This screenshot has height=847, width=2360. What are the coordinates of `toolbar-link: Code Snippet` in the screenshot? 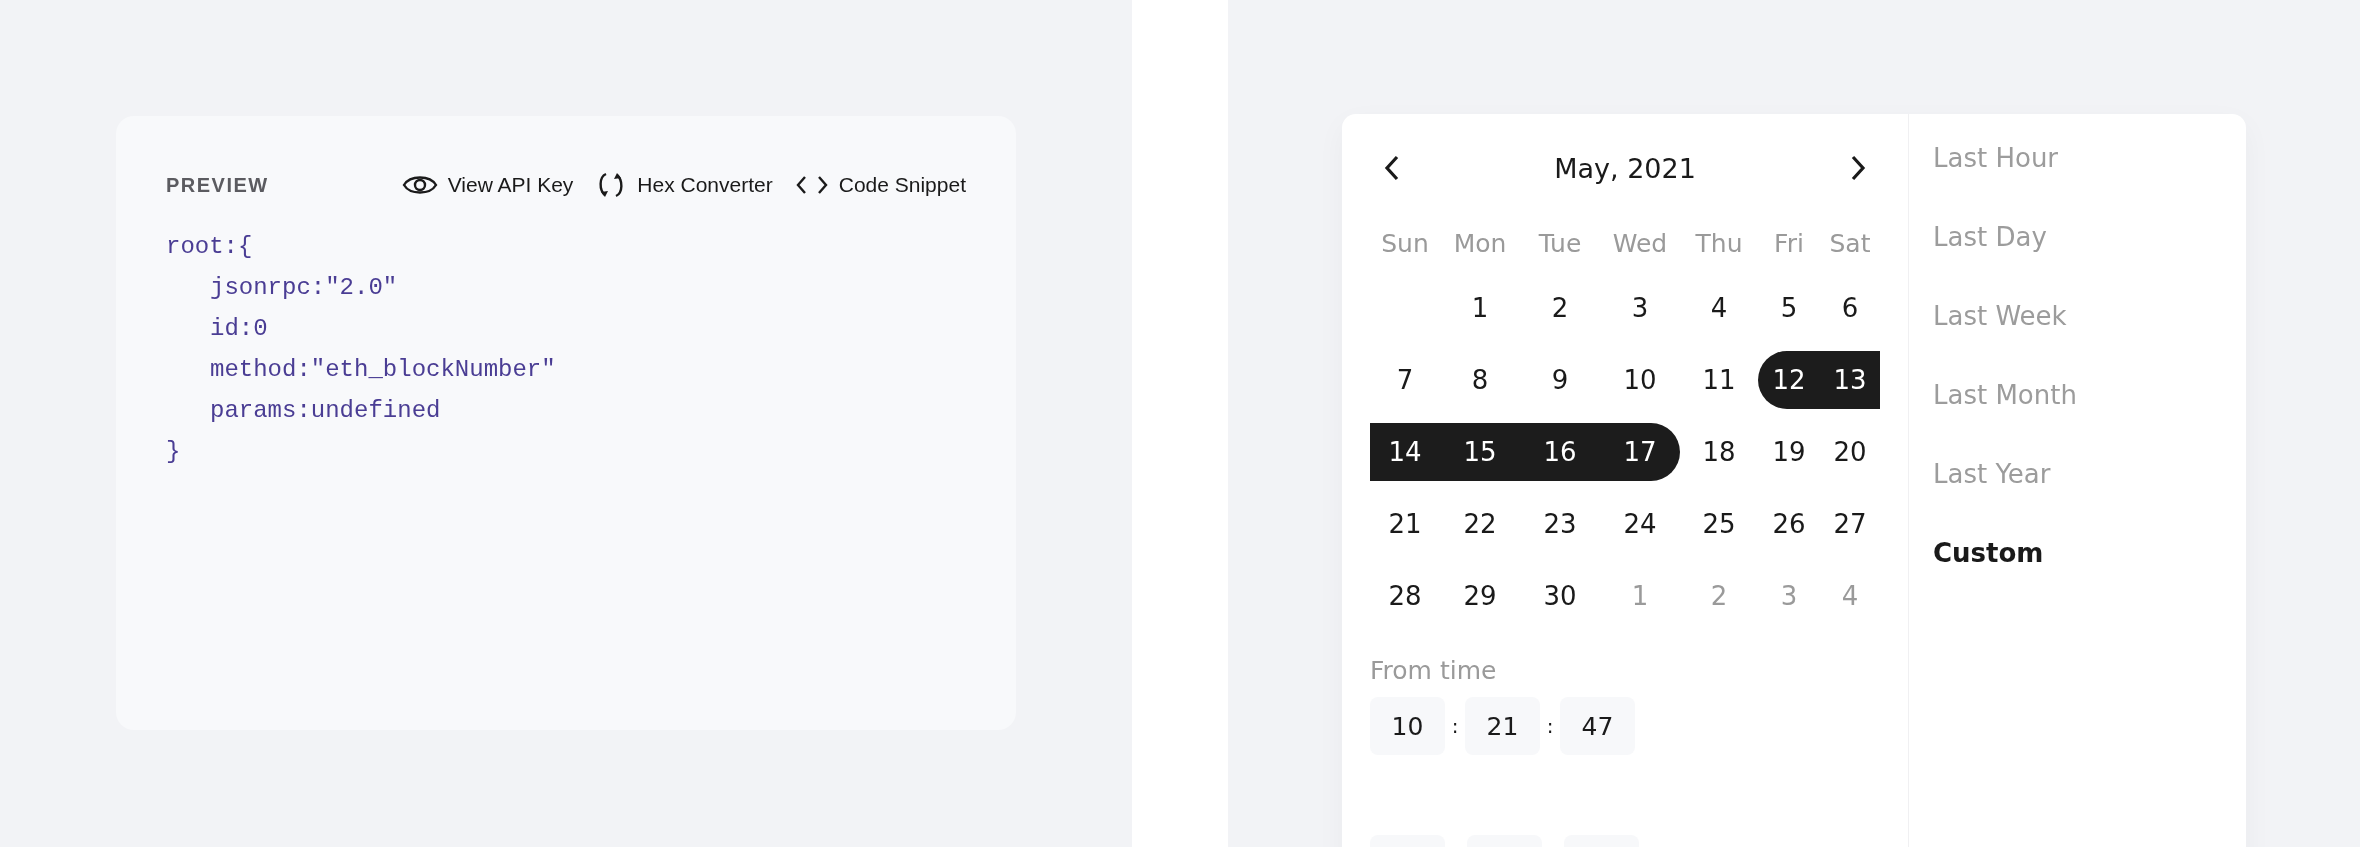 It's located at (880, 185).